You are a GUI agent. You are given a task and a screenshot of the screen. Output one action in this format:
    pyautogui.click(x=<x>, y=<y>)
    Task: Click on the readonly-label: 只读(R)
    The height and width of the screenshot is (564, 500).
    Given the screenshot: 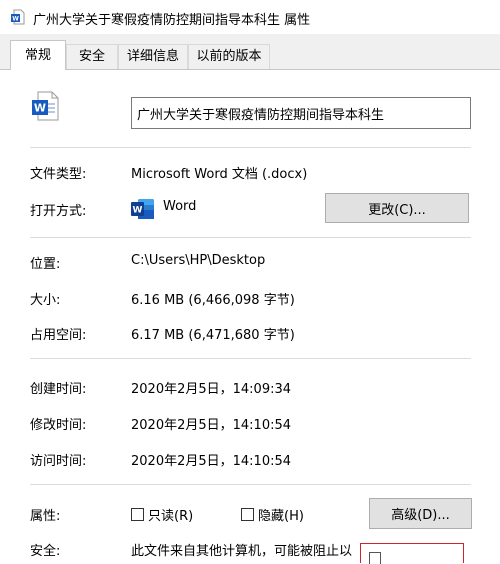 What is the action you would take?
    pyautogui.click(x=171, y=516)
    